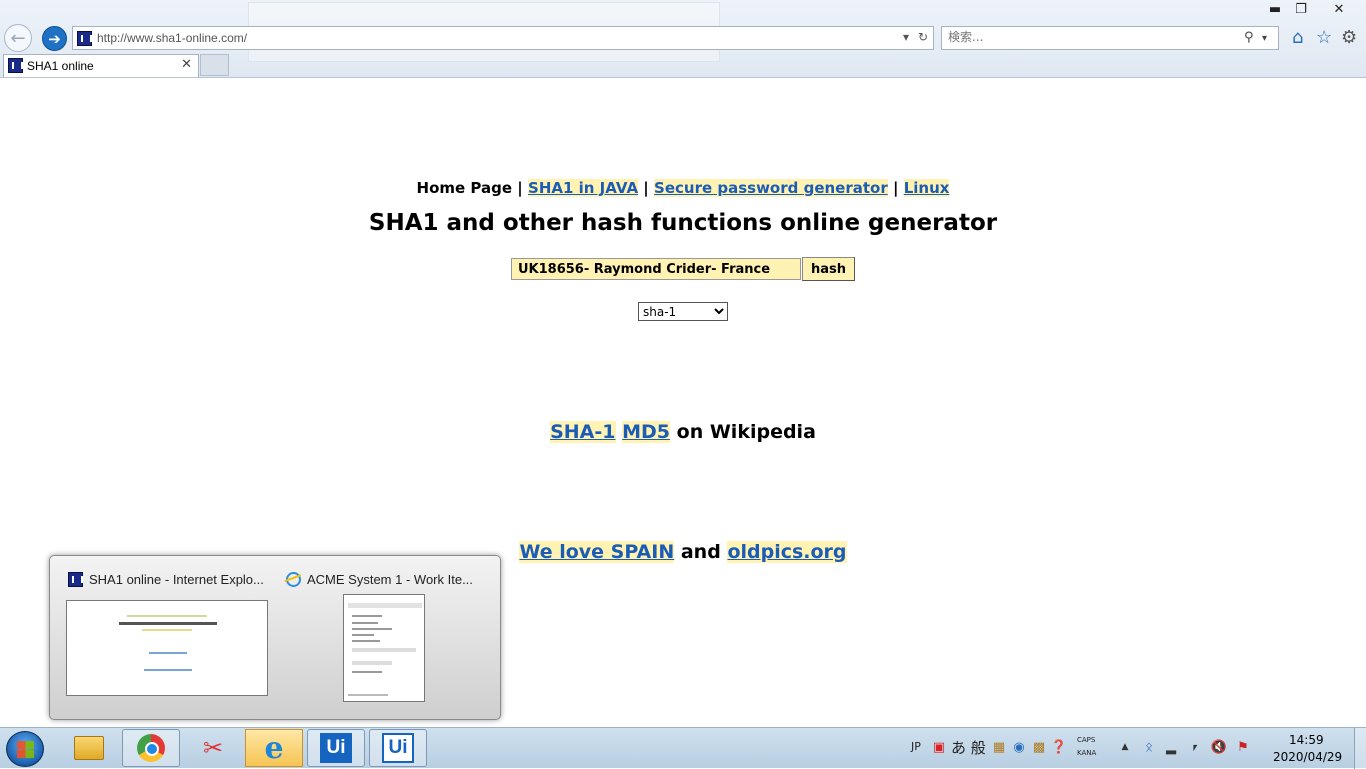  What do you see at coordinates (172, 38) in the screenshot?
I see `address-url: http://www.sha1-online.com/` at bounding box center [172, 38].